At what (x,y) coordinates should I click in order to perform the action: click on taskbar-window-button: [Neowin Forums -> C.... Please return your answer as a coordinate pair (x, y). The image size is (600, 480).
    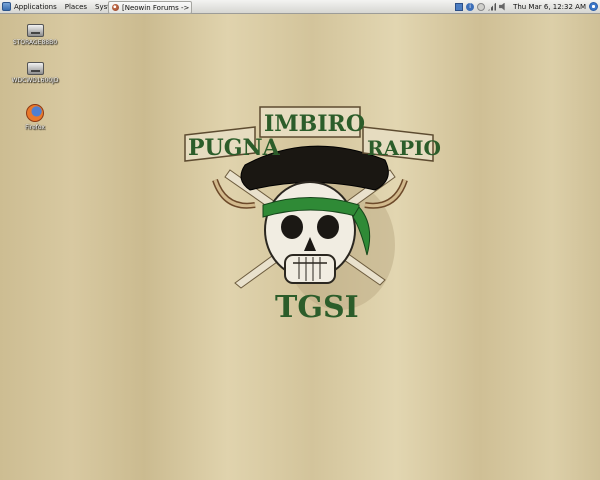
    Looking at the image, I should click on (150, 7).